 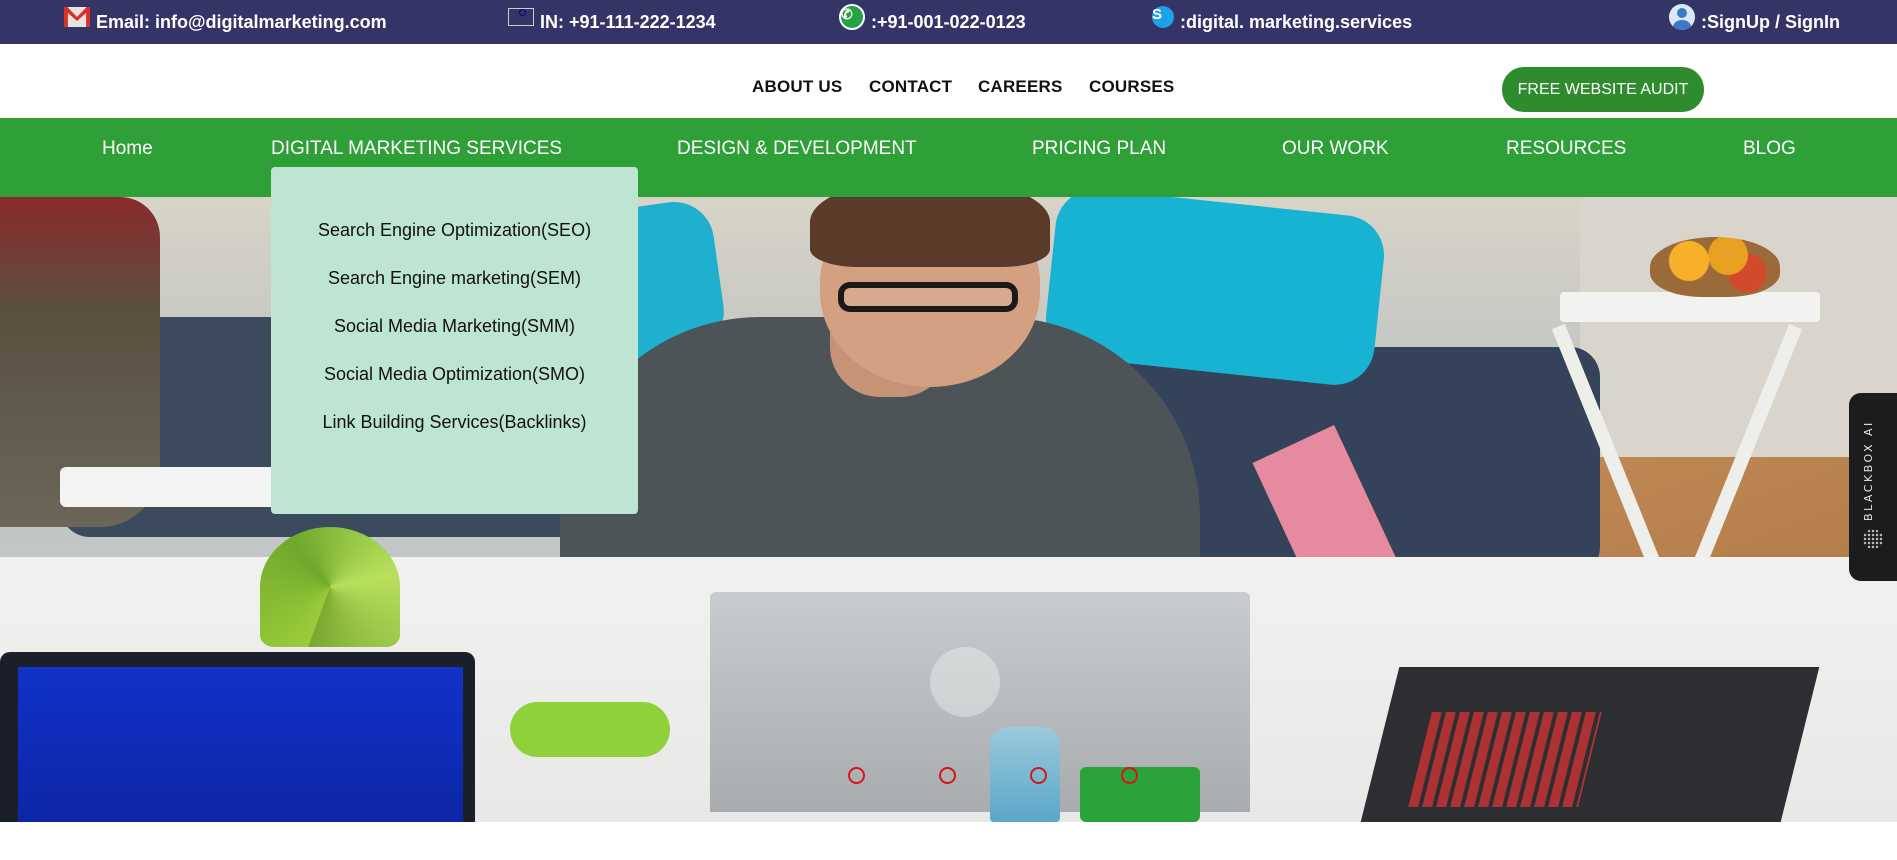 What do you see at coordinates (454, 278) in the screenshot?
I see `dropdown-item-sem: Search Engine marketing(SEM)` at bounding box center [454, 278].